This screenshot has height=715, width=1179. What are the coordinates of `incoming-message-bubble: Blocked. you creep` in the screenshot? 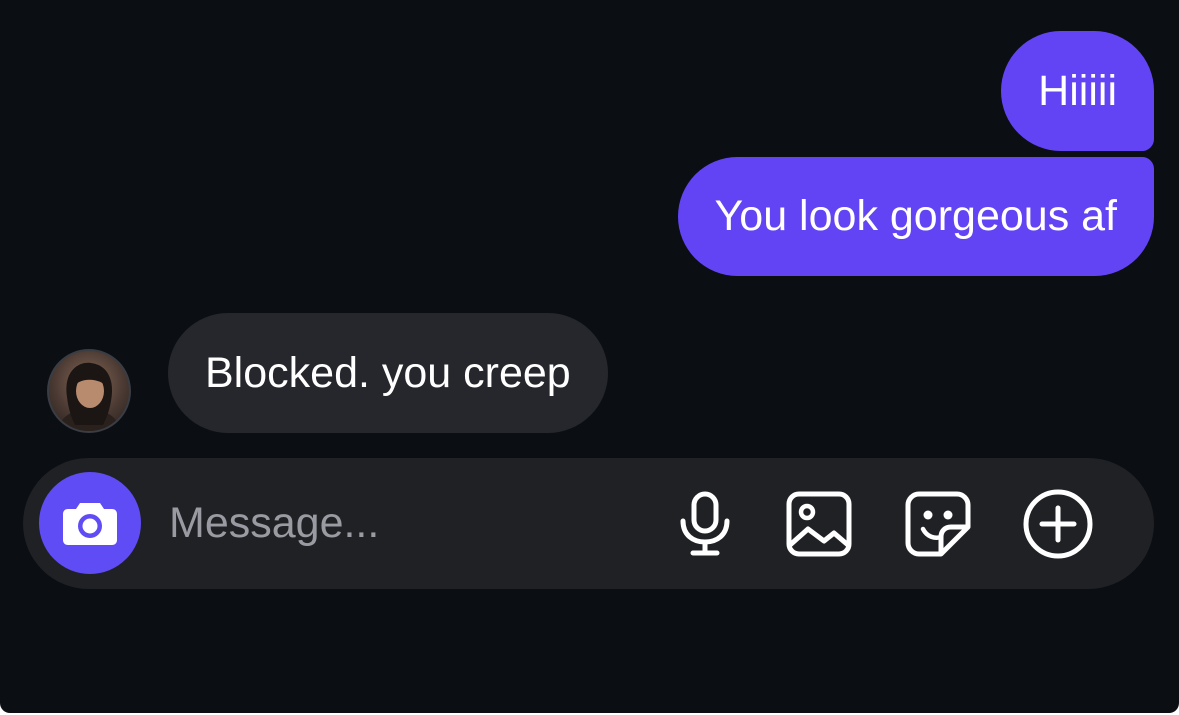 It's located at (388, 373).